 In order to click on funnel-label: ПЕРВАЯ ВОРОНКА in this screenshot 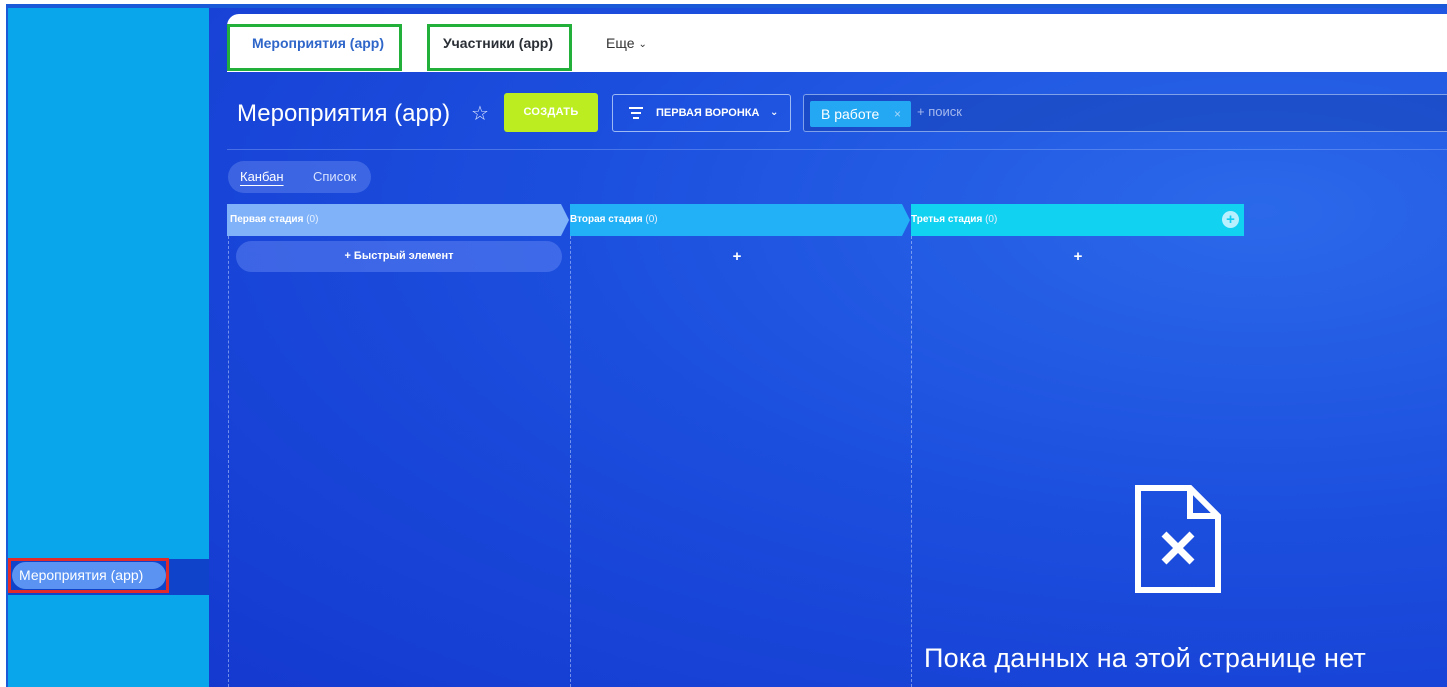, I will do `click(708, 113)`.